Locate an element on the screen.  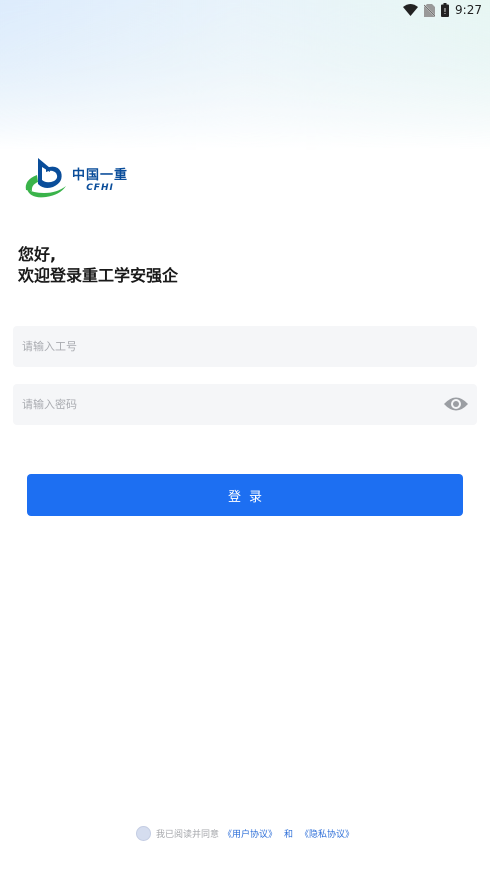
agreement-prefix: 我已阅读并同意 is located at coordinates (187, 835).